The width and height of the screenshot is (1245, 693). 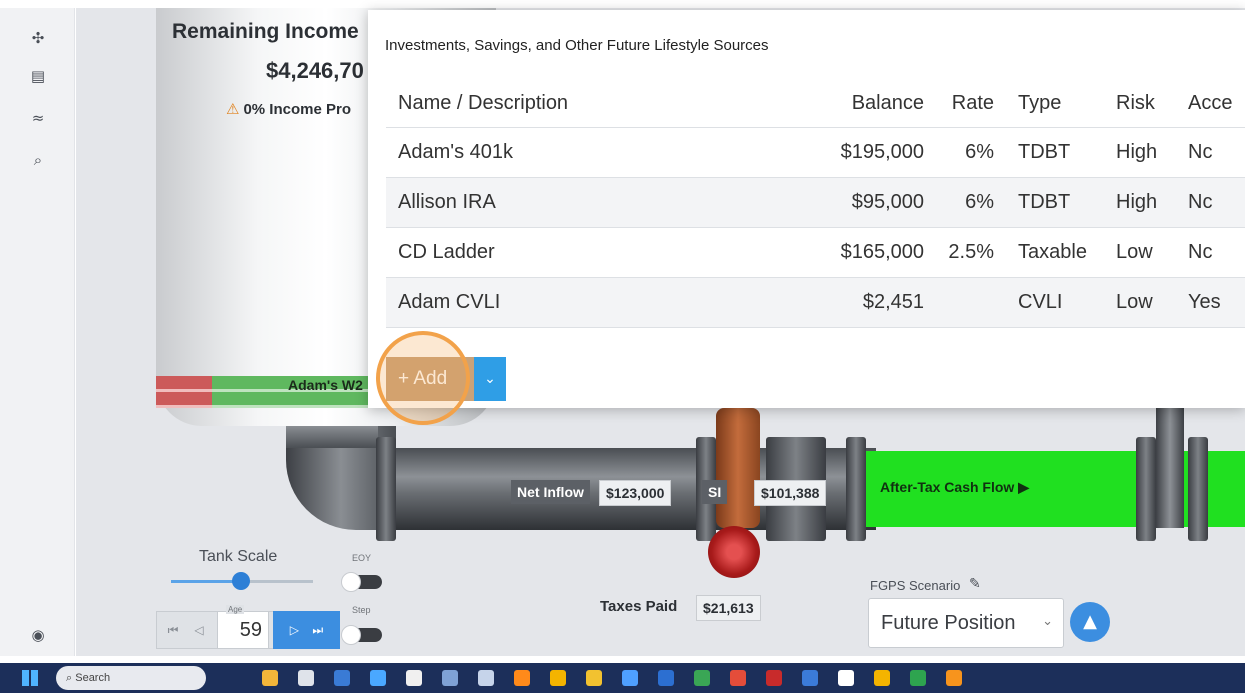 What do you see at coordinates (880, 104) in the screenshot?
I see `column-header-balance: Balance` at bounding box center [880, 104].